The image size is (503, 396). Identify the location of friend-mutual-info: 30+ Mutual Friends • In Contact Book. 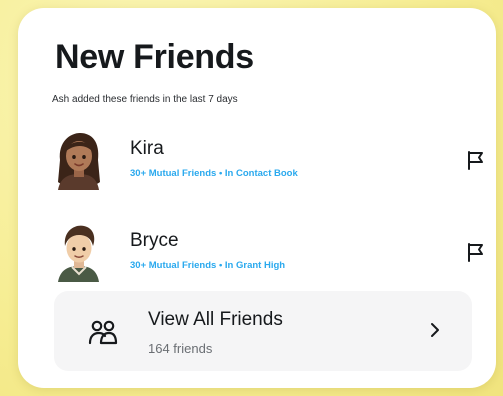
(214, 173).